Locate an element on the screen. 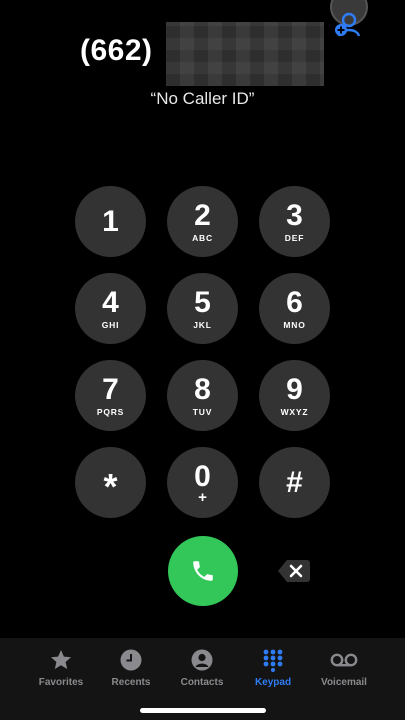 Image resolution: width=405 pixels, height=720 pixels. key-digit: # is located at coordinates (294, 482).